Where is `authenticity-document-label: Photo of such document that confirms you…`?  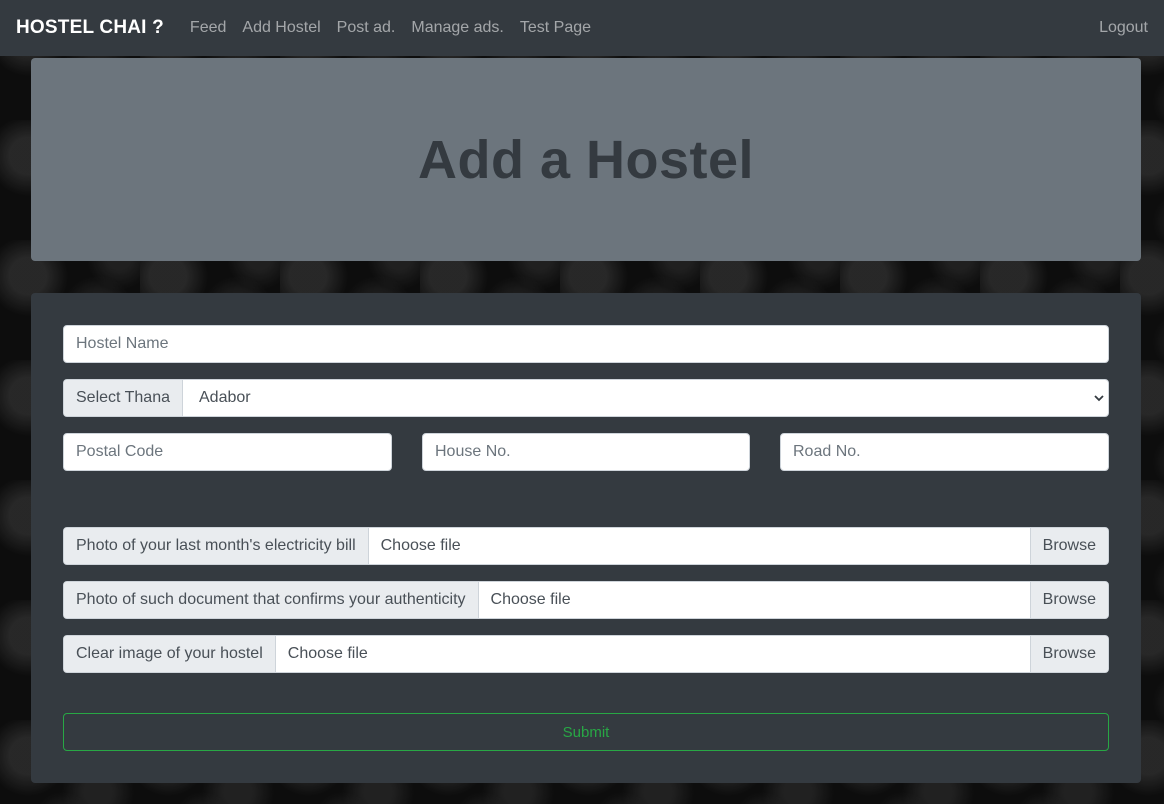 authenticity-document-label: Photo of such document that confirms you… is located at coordinates (271, 600).